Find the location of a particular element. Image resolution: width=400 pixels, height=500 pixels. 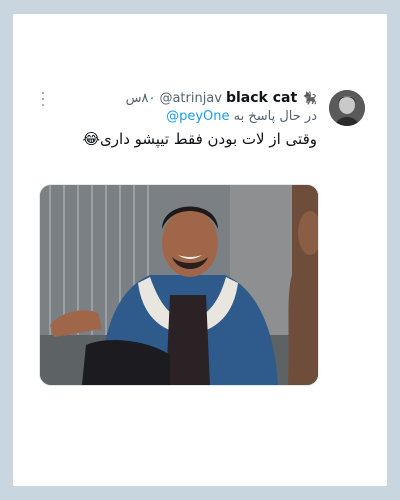

reply-prefix: در حال پاسخ به is located at coordinates (275, 116).